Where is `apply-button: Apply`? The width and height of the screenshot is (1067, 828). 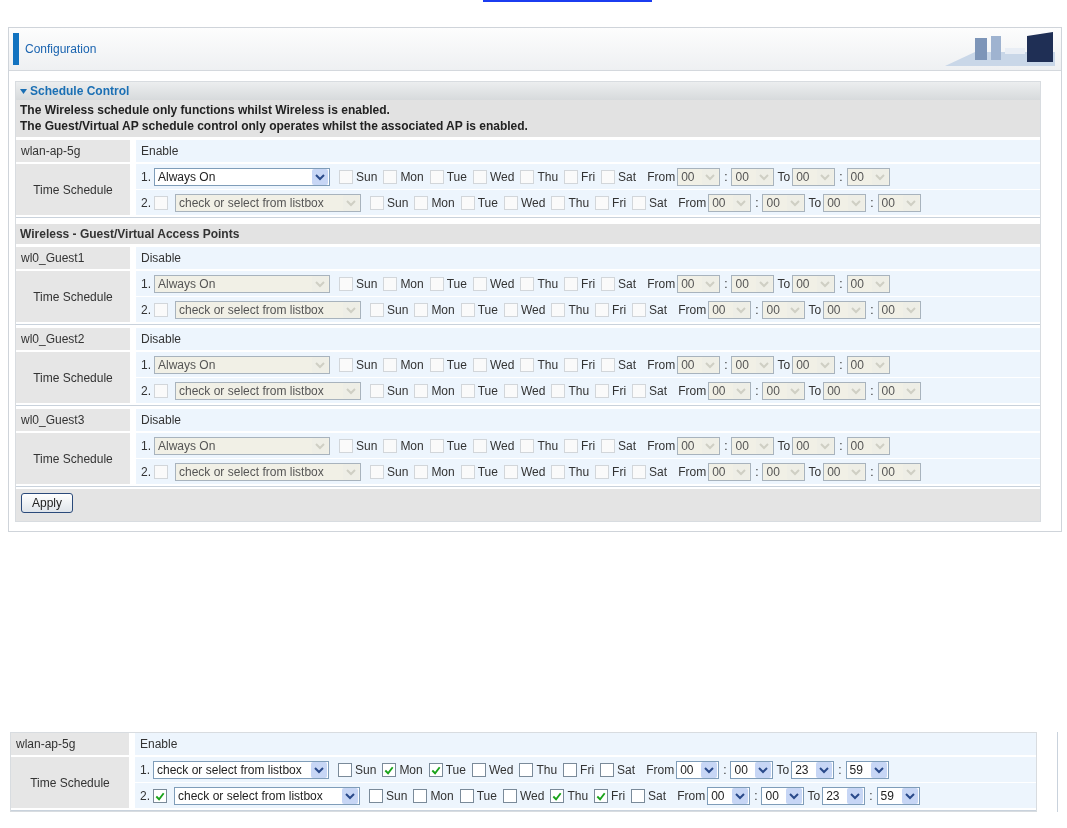
apply-button: Apply is located at coordinates (47, 503).